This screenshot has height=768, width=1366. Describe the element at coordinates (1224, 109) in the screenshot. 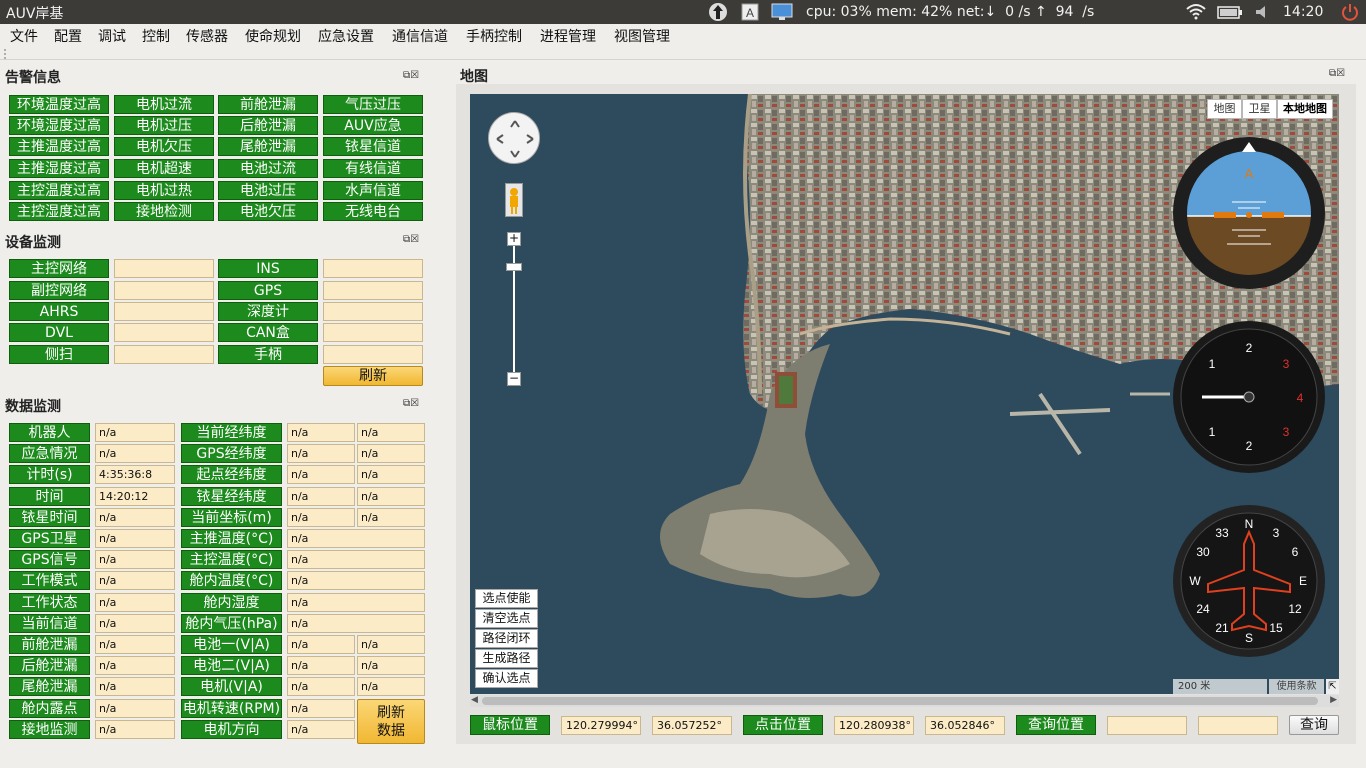

I see `map-type-tab: 地图` at that location.